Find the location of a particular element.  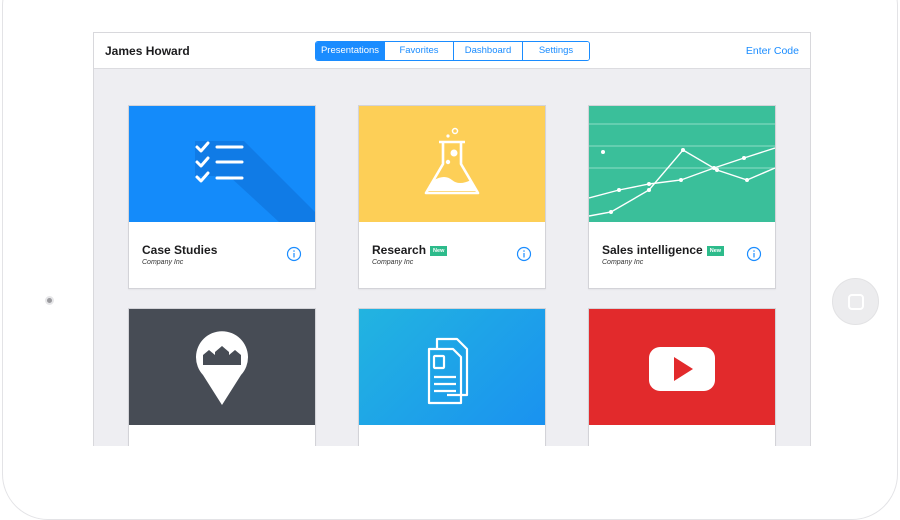

card-sales-intelligence: Sales intelligence New Company Inc is located at coordinates (682, 197).